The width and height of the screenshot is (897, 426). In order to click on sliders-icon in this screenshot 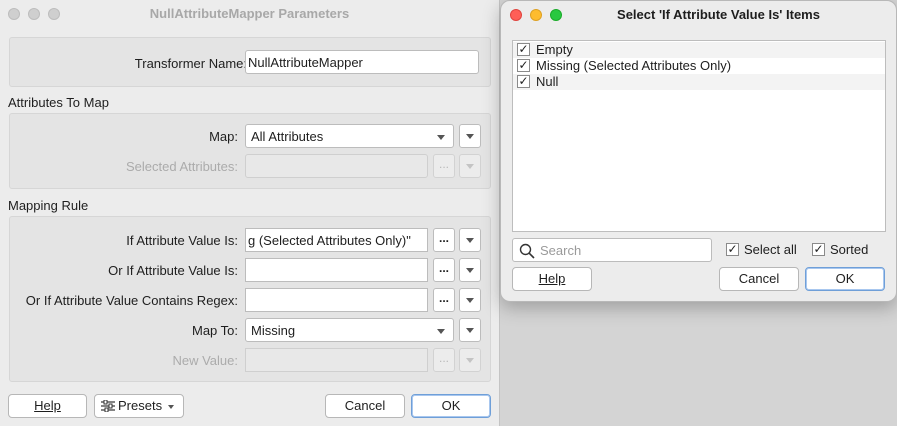, I will do `click(108, 406)`.